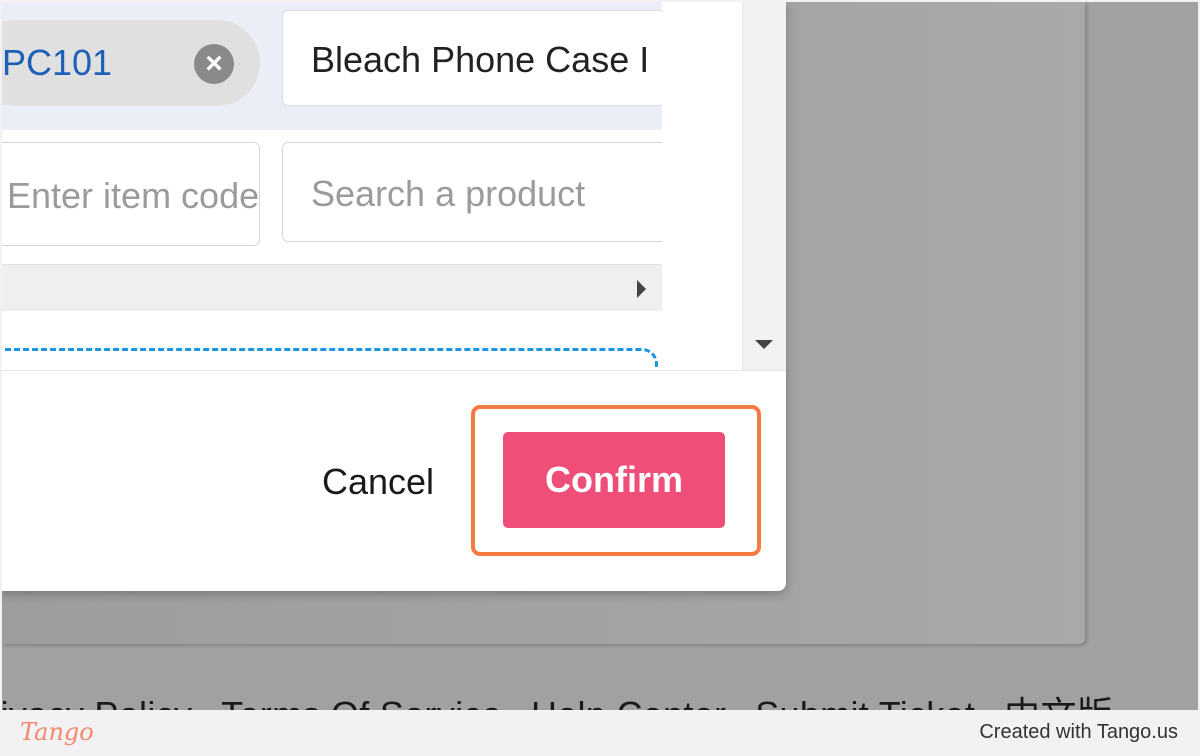 The height and width of the screenshot is (756, 1200). Describe the element at coordinates (214, 64) in the screenshot. I see `close-circle-icon: ×` at that location.